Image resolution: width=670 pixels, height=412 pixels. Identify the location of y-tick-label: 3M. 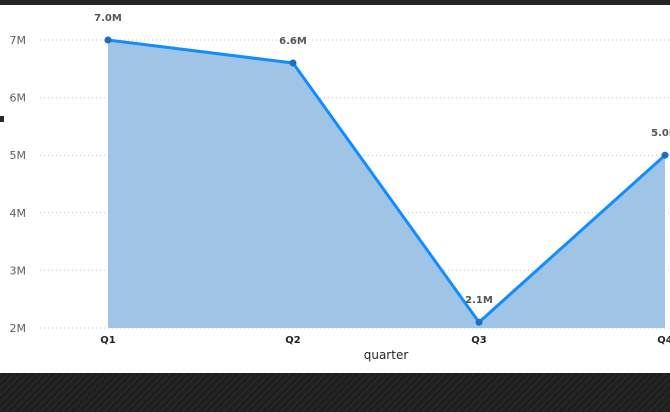
(18, 270).